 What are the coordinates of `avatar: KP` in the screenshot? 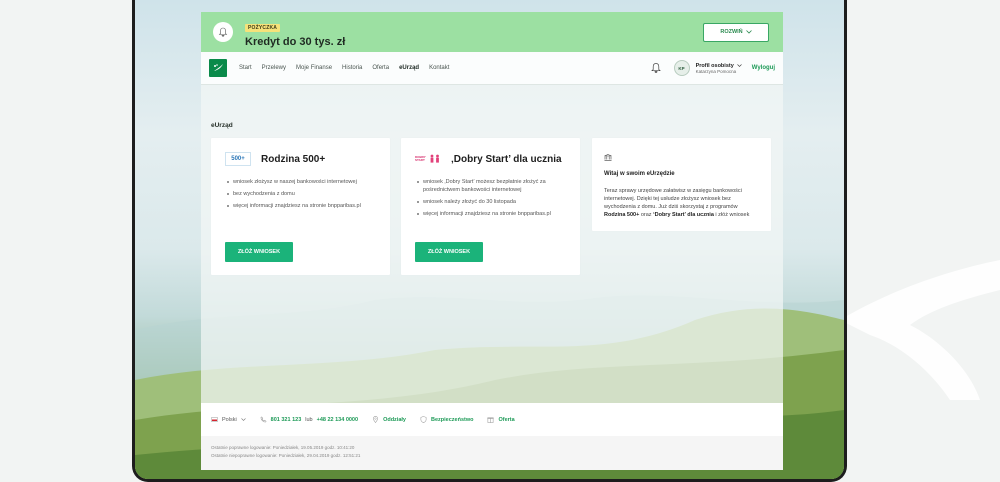 It's located at (681, 68).